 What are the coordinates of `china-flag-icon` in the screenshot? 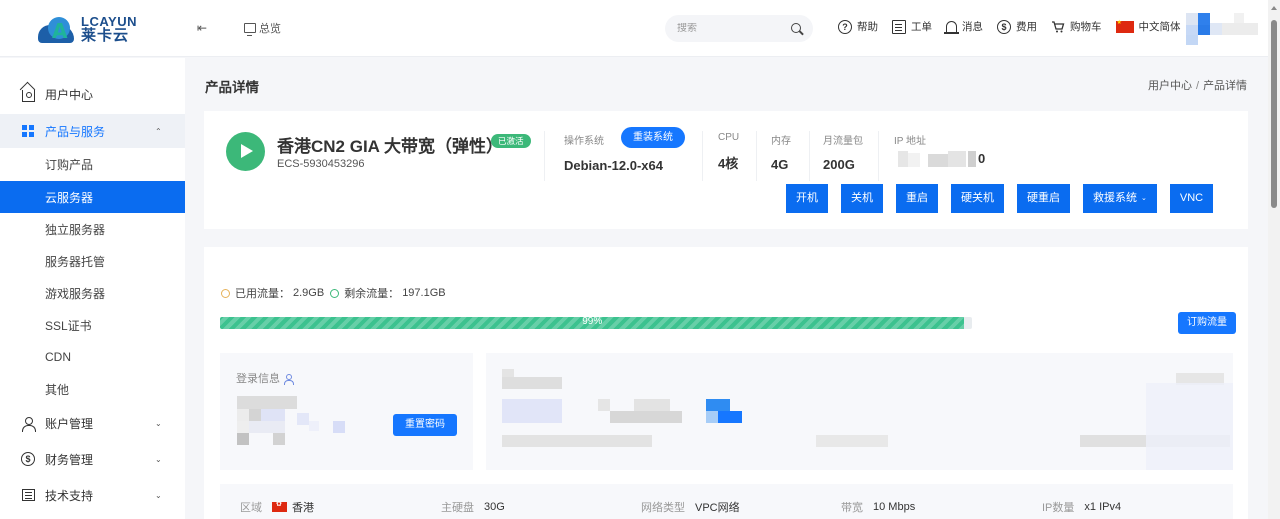 It's located at (1124, 26).